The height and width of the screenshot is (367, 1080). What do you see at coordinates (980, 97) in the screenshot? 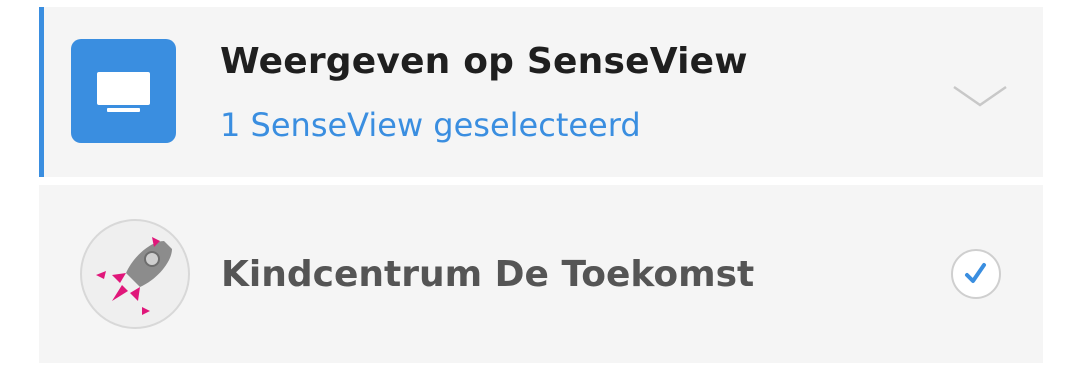
I see `chevron-down-icon` at bounding box center [980, 97].